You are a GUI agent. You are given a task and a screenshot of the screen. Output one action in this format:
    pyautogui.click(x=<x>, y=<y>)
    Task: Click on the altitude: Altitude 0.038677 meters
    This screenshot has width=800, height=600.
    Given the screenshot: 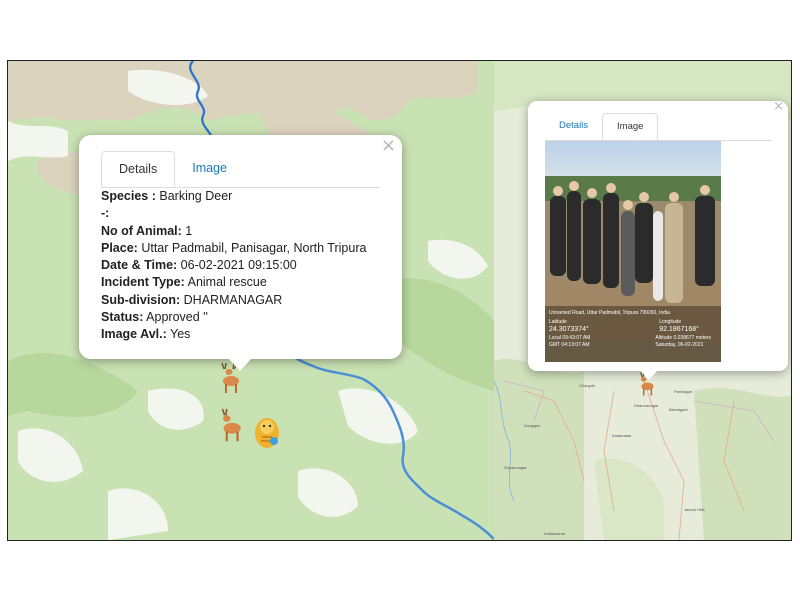 What is the action you would take?
    pyautogui.click(x=683, y=338)
    